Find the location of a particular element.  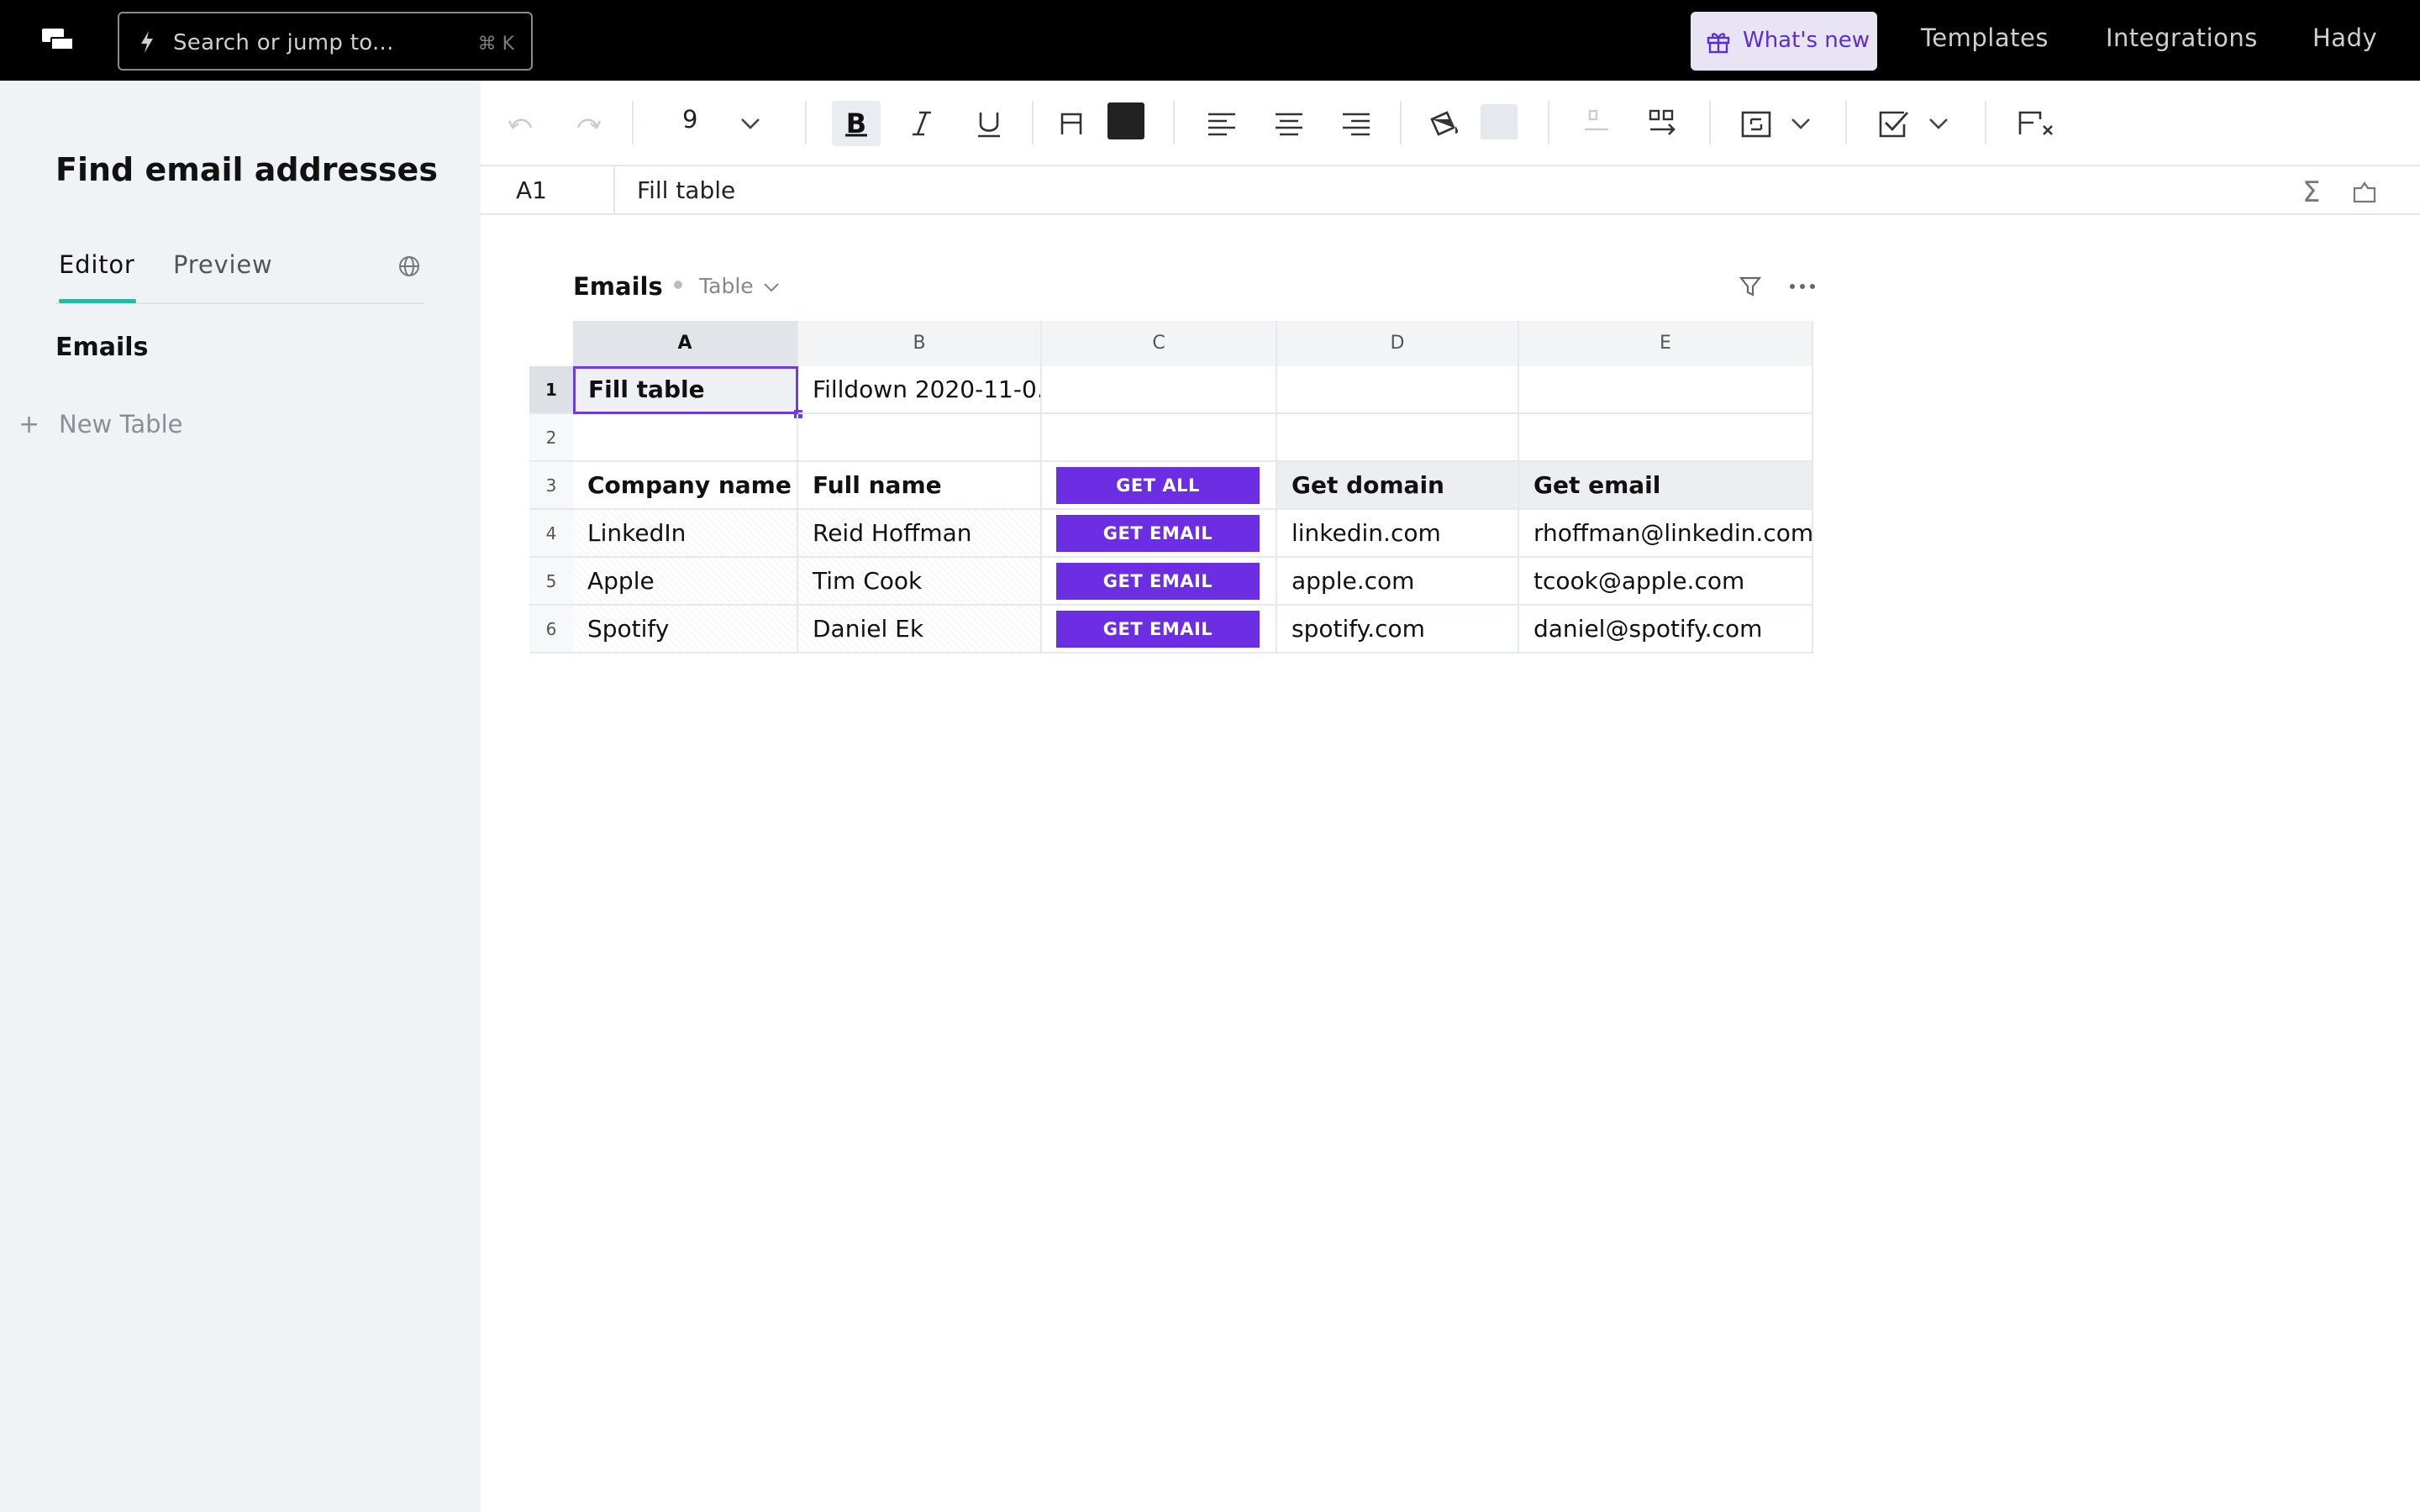

table-type-dropdown: Table is located at coordinates (740, 286).